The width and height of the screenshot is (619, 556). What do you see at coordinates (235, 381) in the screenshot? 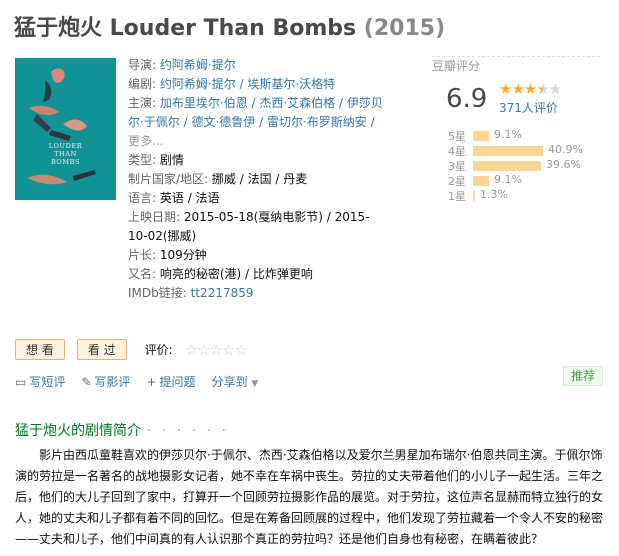
I see `share-dropdown: 分享到 ▼` at bounding box center [235, 381].